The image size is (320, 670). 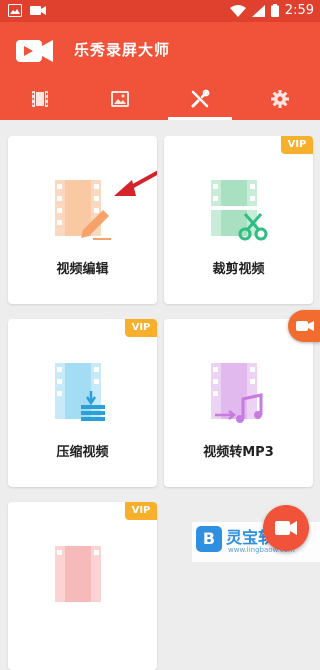 I want to click on card-label: 压缩视频, so click(x=82, y=452).